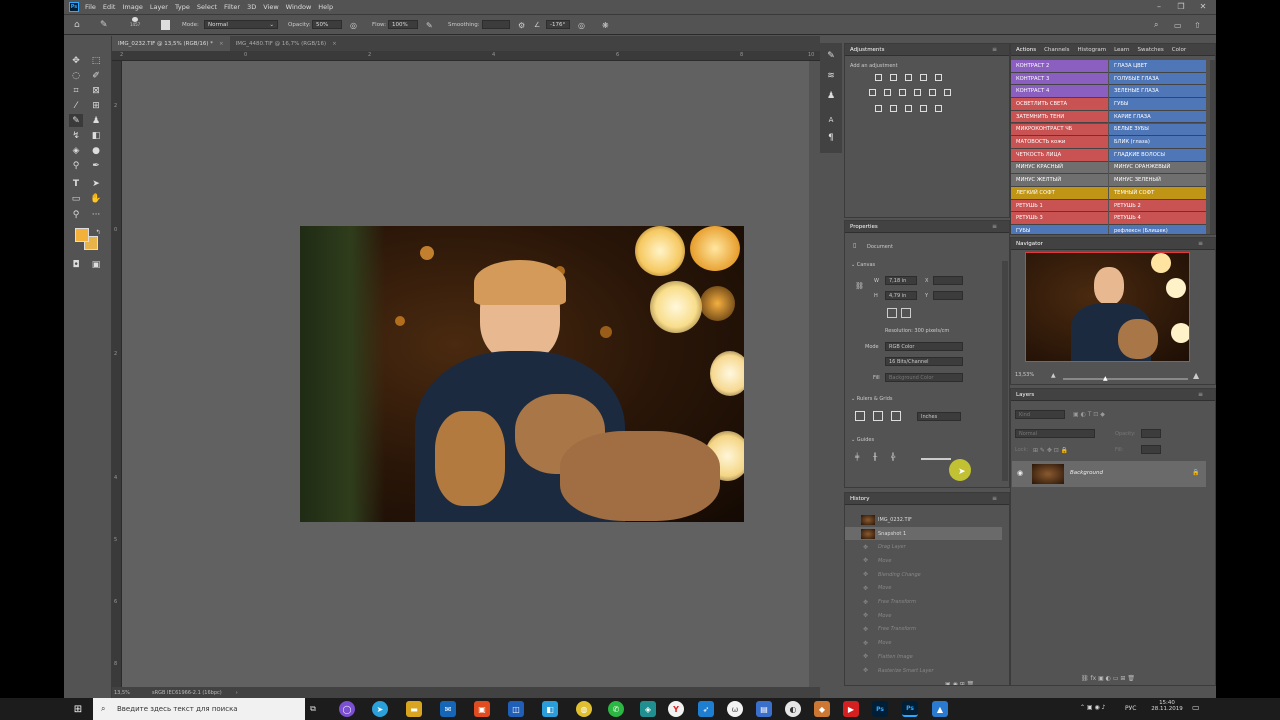  I want to click on menu-layer: Layer, so click(159, 7).